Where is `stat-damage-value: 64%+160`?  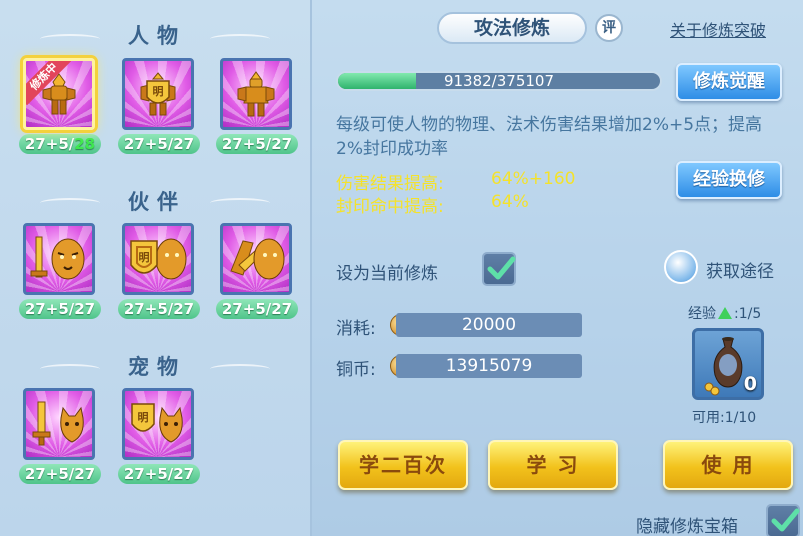
stat-damage-value: 64%+160 is located at coordinates (533, 179).